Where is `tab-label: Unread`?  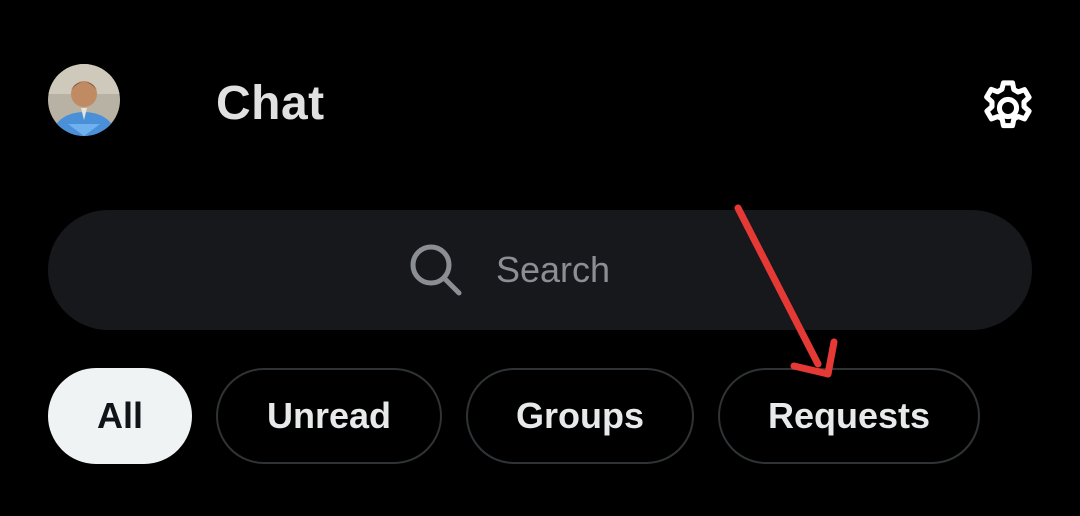 tab-label: Unread is located at coordinates (329, 415).